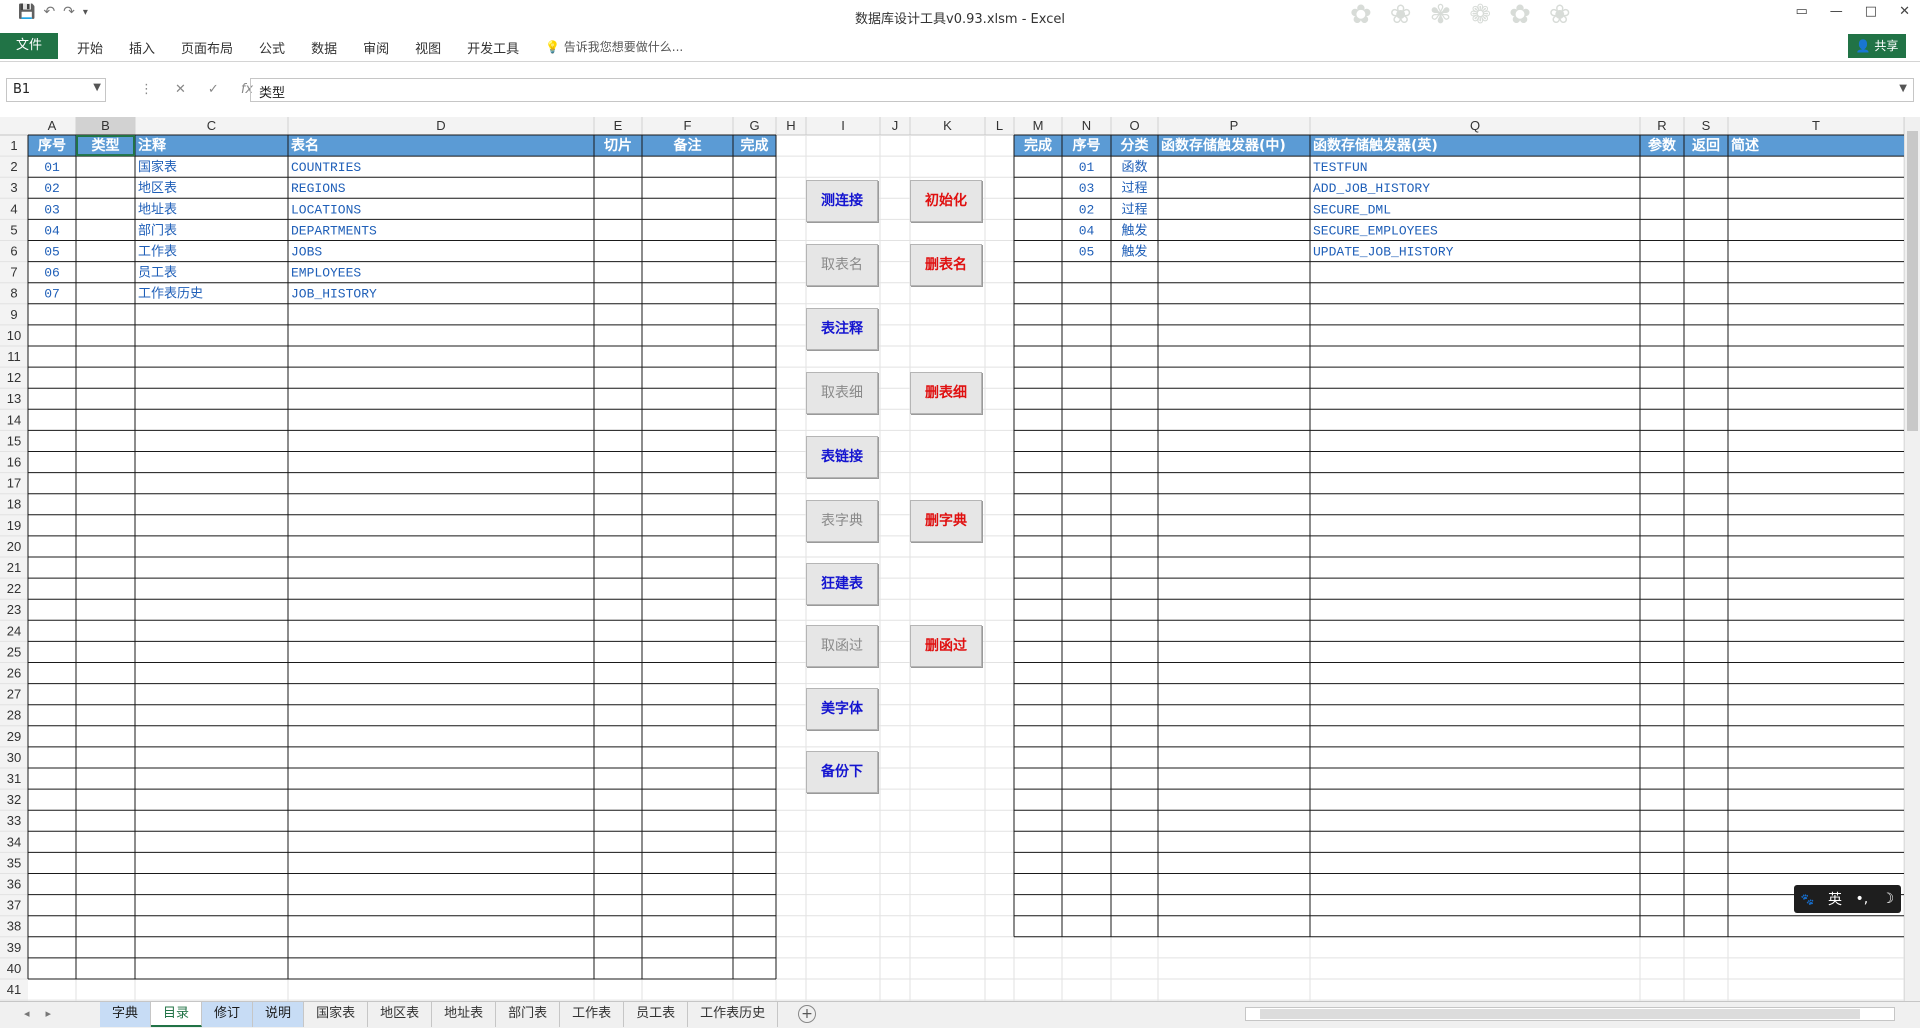  I want to click on initialize-button: 初始化, so click(946, 201).